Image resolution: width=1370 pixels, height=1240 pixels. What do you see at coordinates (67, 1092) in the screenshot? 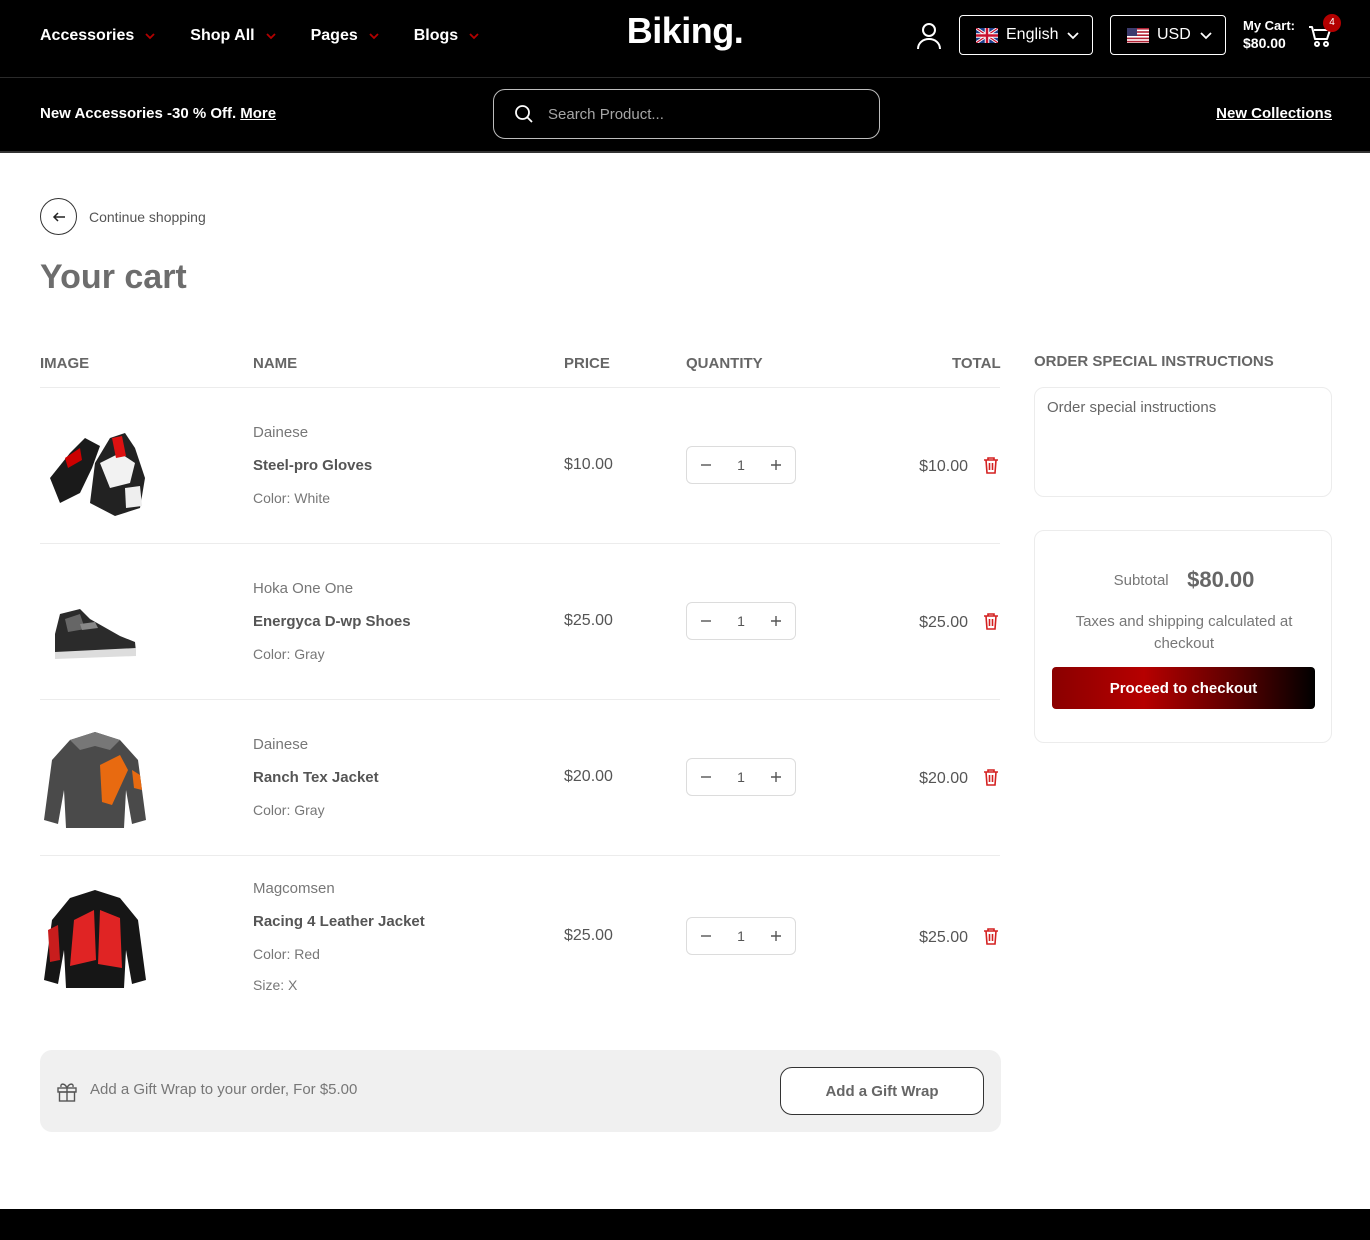
I see `gift-icon` at bounding box center [67, 1092].